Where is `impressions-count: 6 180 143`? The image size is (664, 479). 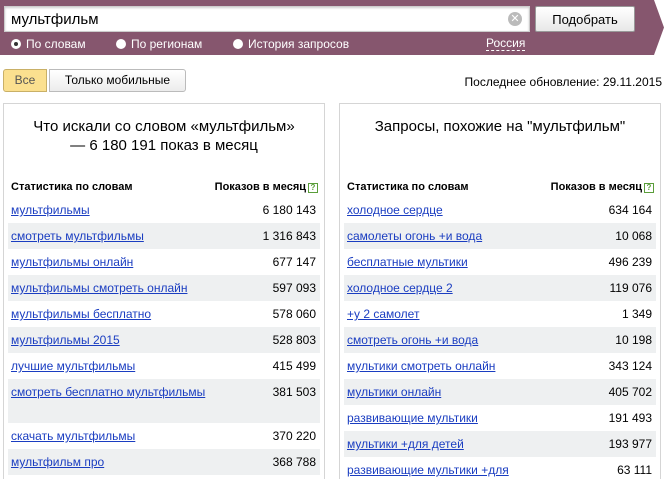 impressions-count: 6 180 143 is located at coordinates (289, 210).